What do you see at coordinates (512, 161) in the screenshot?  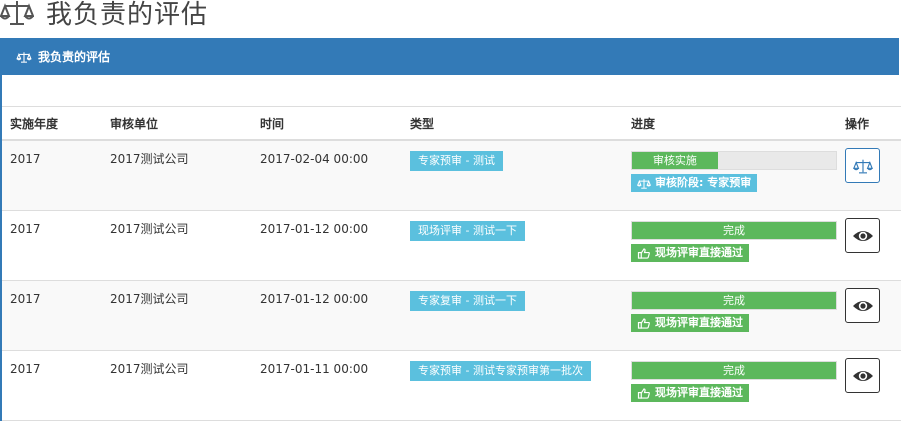 I see `cell-type: 专家预审 - 测试` at bounding box center [512, 161].